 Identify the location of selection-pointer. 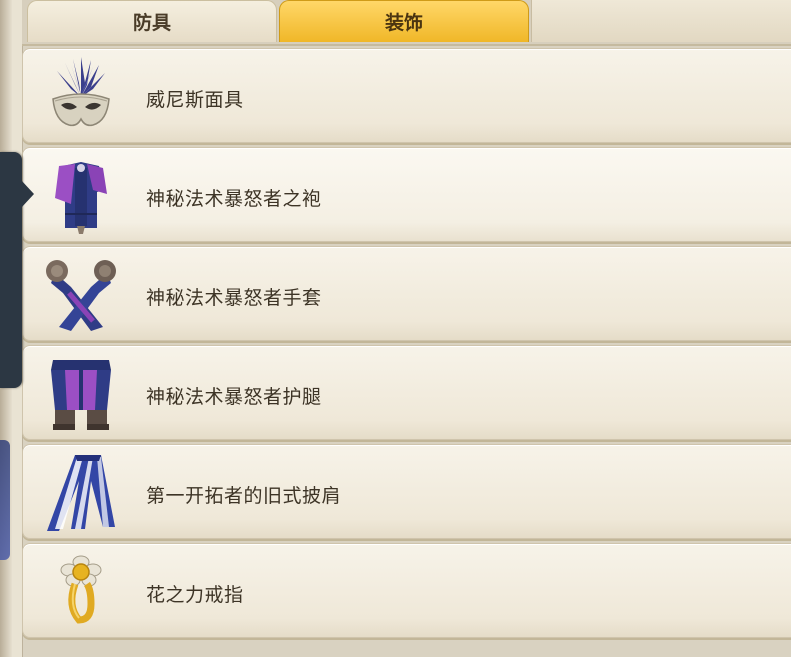
(17, 270).